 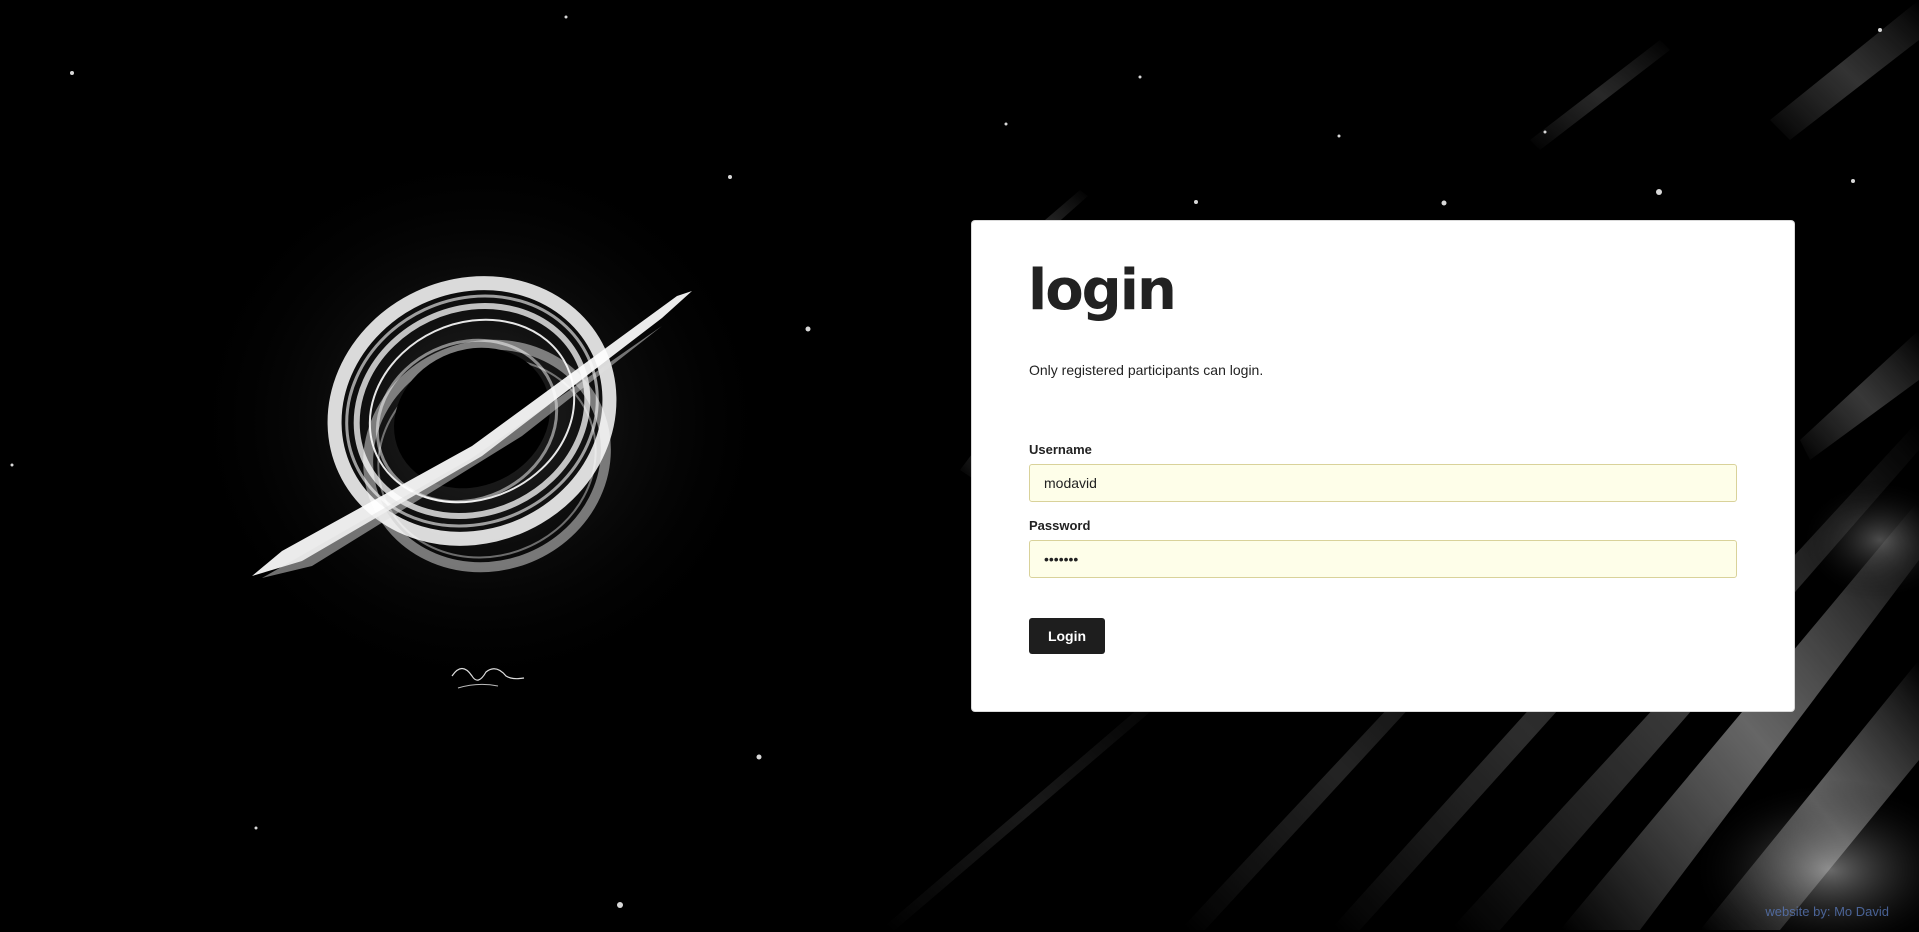 What do you see at coordinates (1067, 636) in the screenshot?
I see `login-button: Login` at bounding box center [1067, 636].